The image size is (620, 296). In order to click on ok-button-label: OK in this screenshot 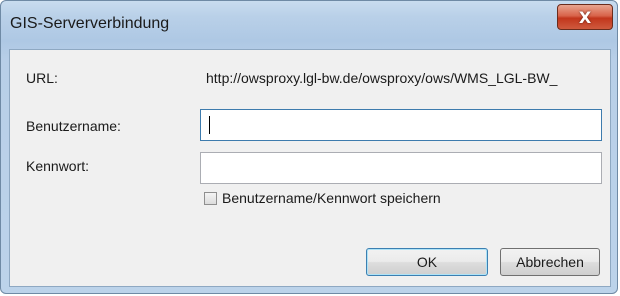, I will do `click(427, 262)`.